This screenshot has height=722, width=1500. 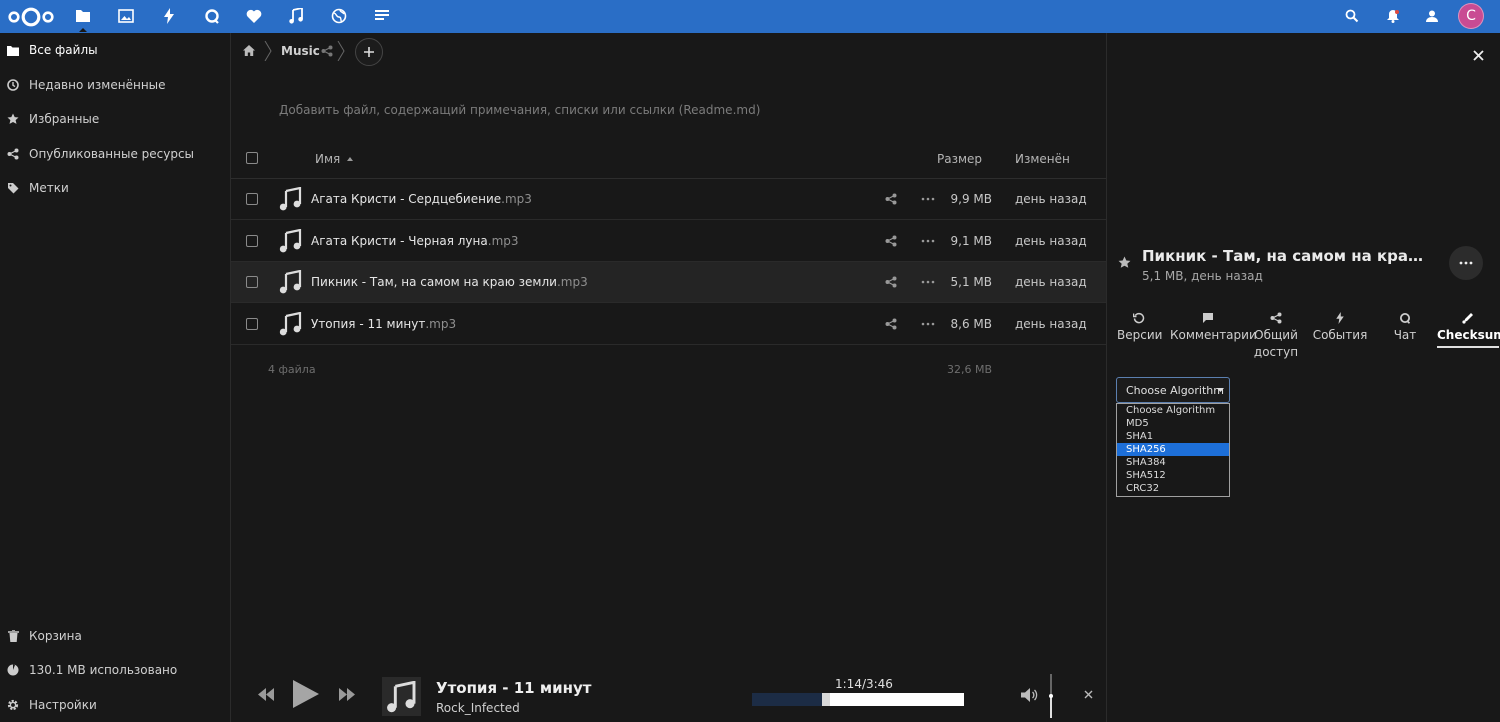 What do you see at coordinates (1352, 16) in the screenshot?
I see `search-icon` at bounding box center [1352, 16].